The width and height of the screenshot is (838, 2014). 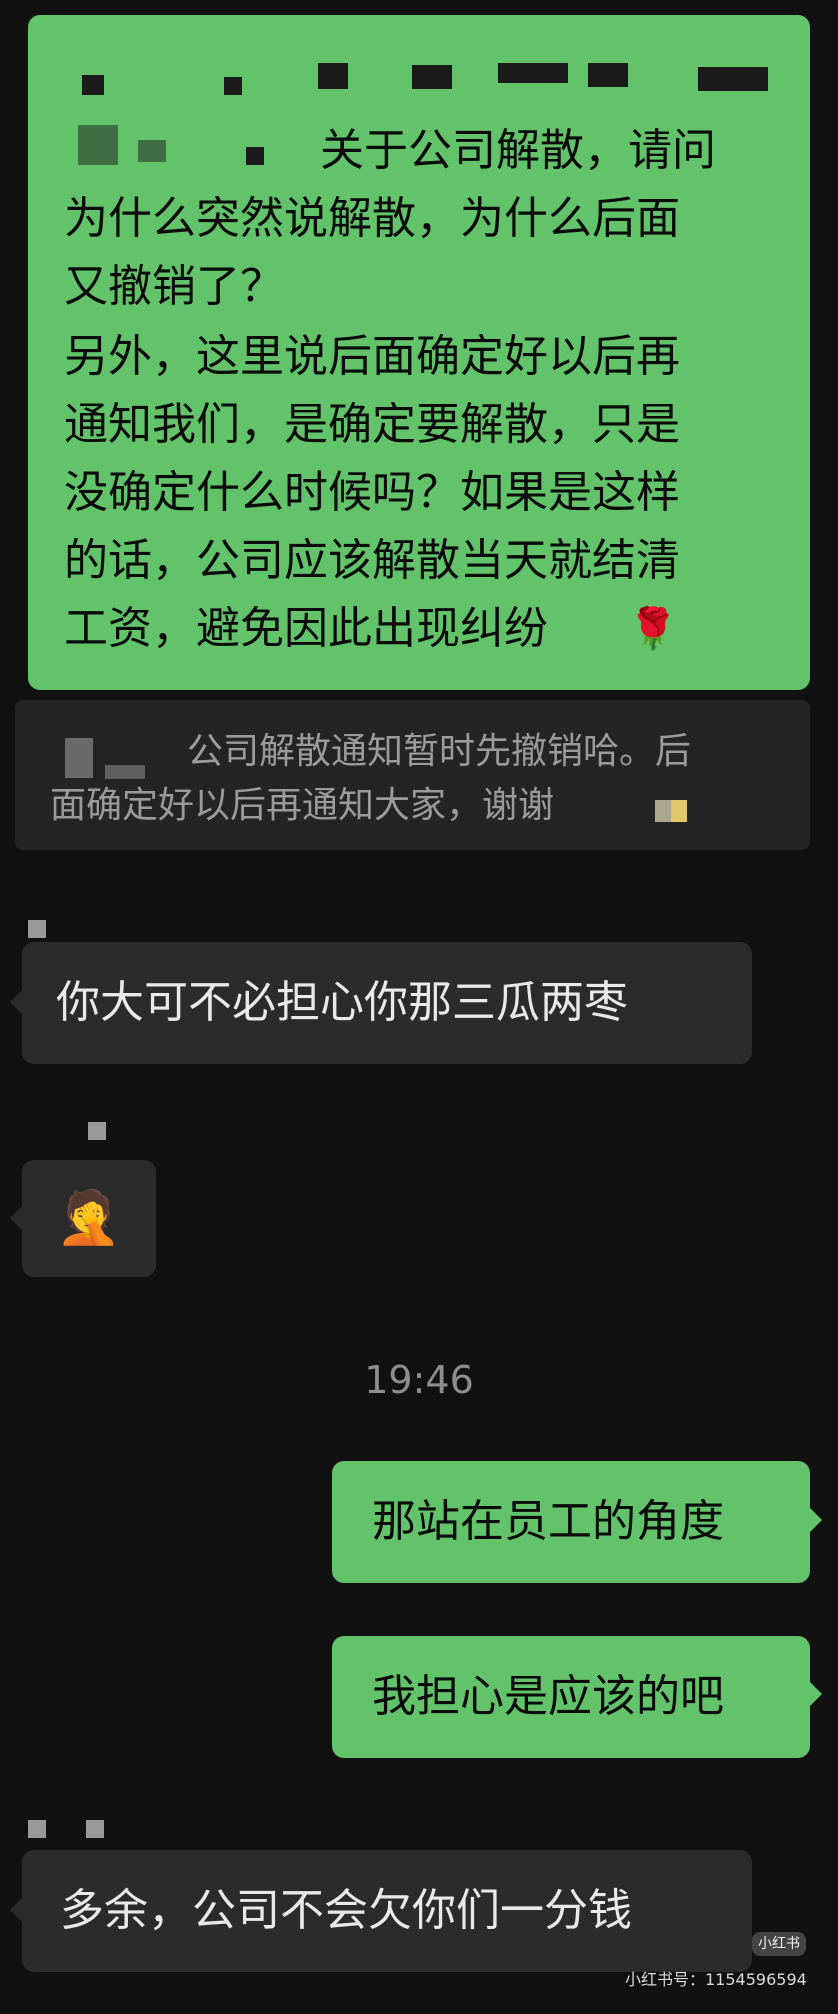 What do you see at coordinates (548, 1696) in the screenshot?
I see `message-text: 我担心是应该的吧` at bounding box center [548, 1696].